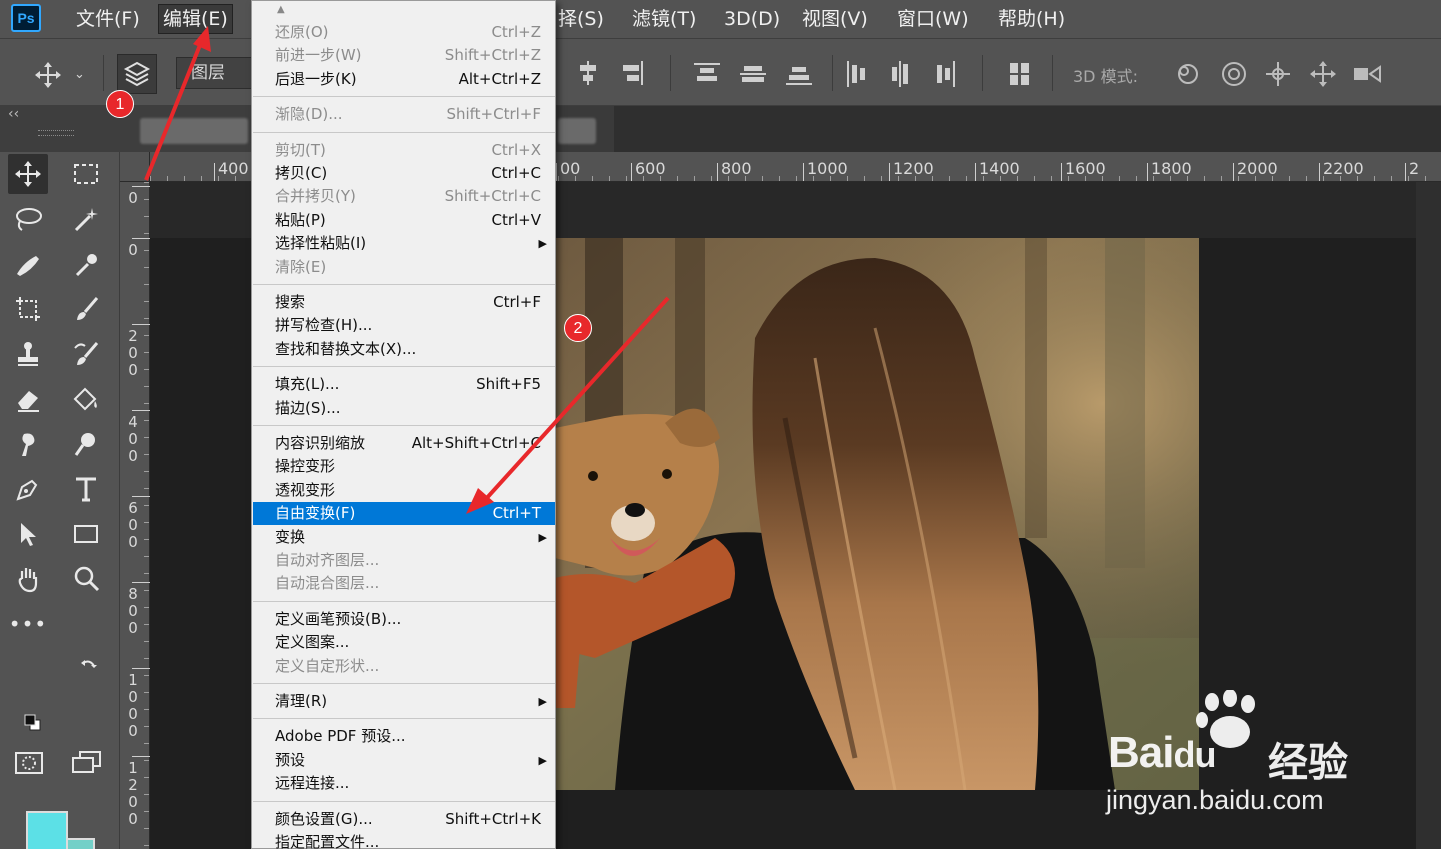 Image resolution: width=1441 pixels, height=849 pixels. I want to click on collapse-panel-icon: ‹‹, so click(13, 114).